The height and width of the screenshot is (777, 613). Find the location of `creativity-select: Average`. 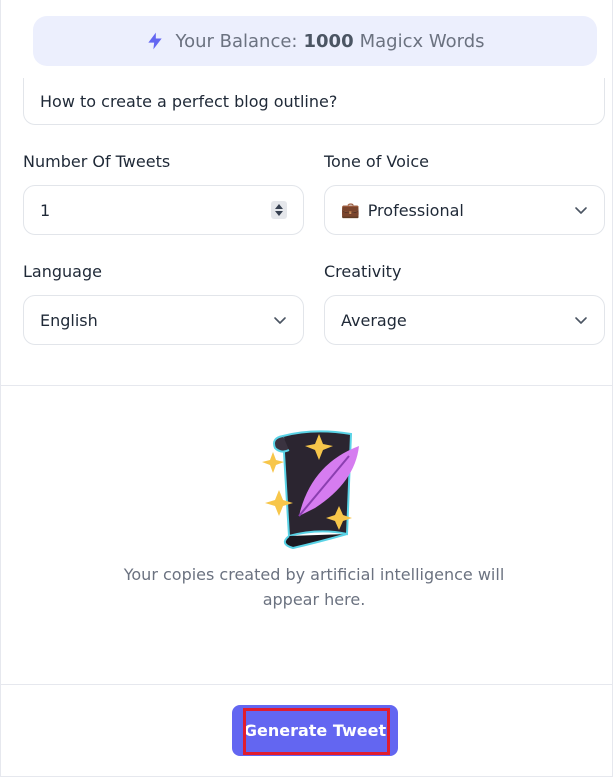

creativity-select: Average is located at coordinates (464, 320).